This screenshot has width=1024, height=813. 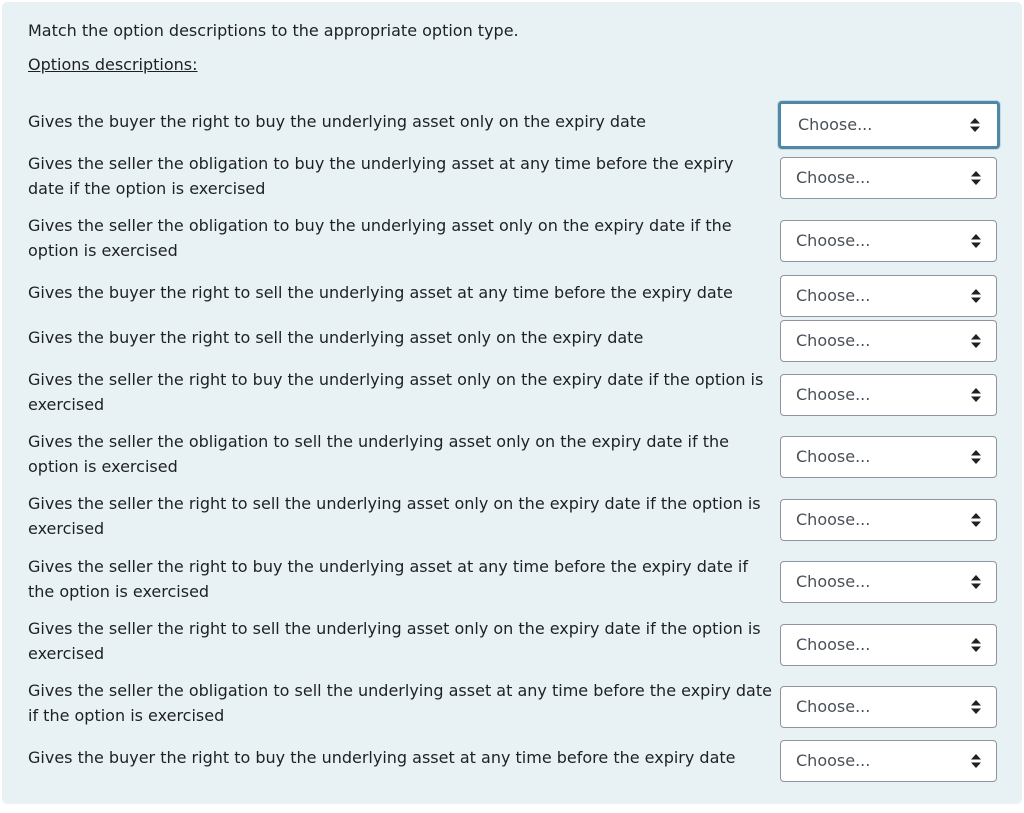 I want to click on options-descriptions-heading: Options descriptions:, so click(x=113, y=64).